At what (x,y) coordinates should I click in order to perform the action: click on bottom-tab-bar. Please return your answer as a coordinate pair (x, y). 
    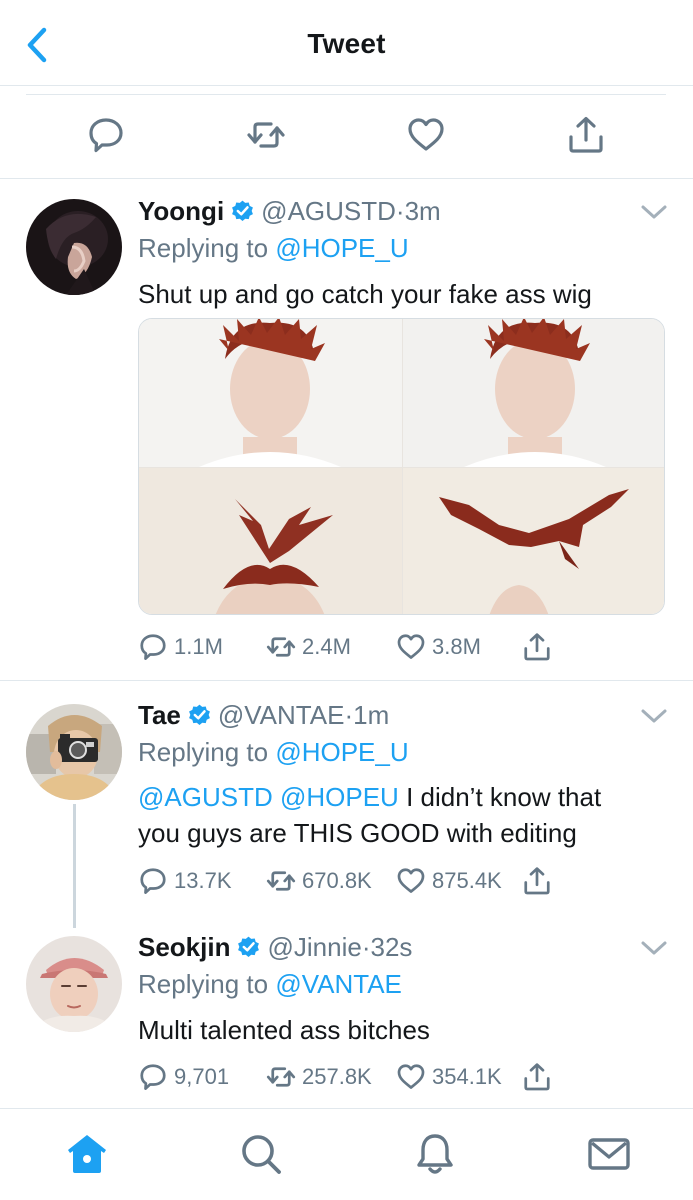
    Looking at the image, I should click on (346, 1154).